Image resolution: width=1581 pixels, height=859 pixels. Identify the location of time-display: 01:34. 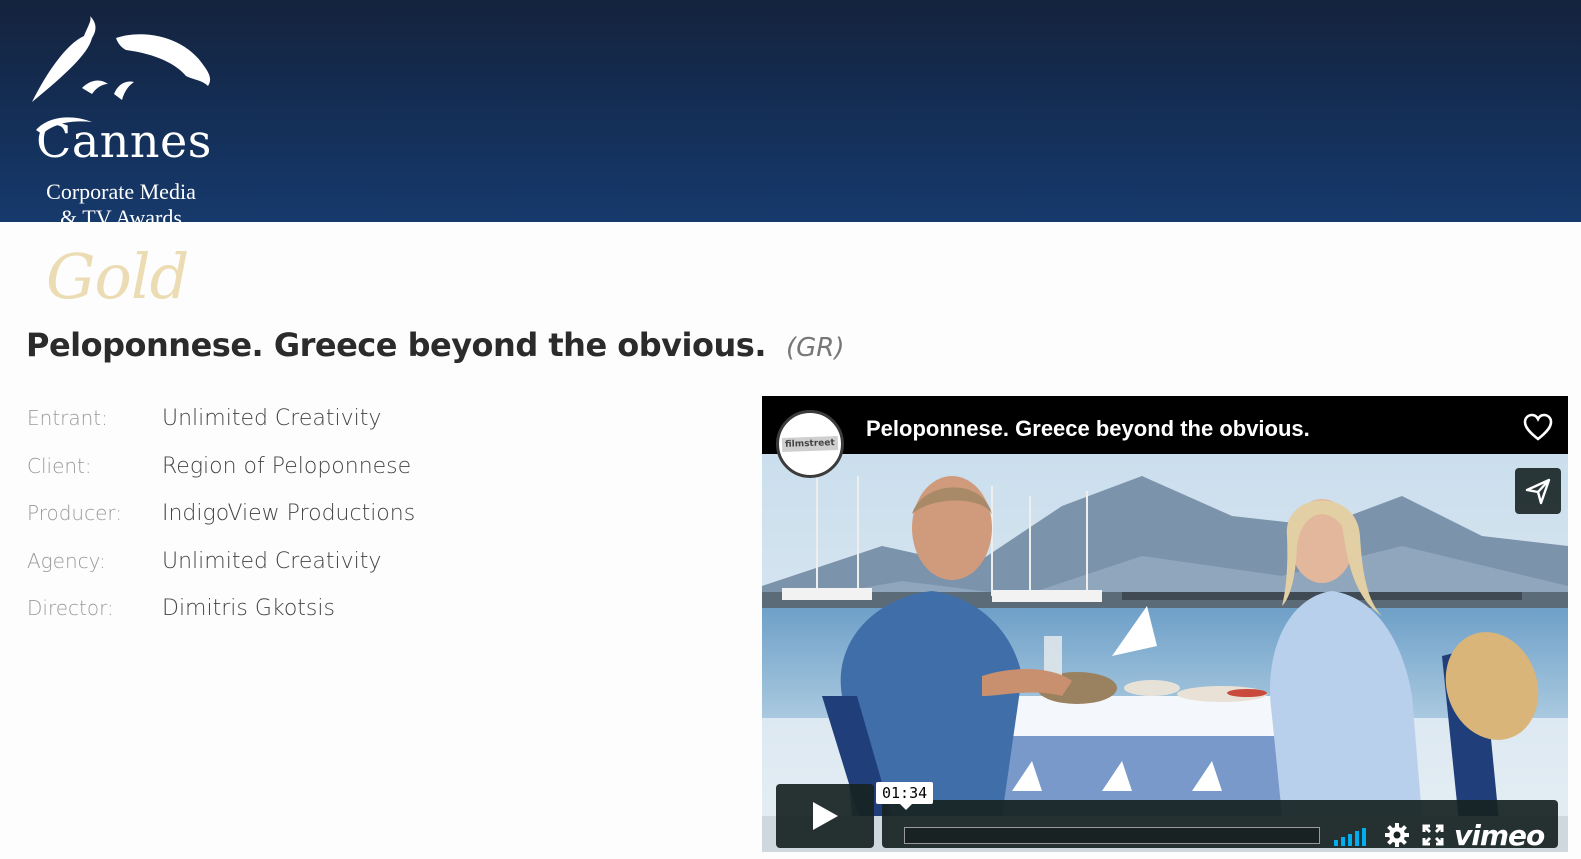
(905, 796).